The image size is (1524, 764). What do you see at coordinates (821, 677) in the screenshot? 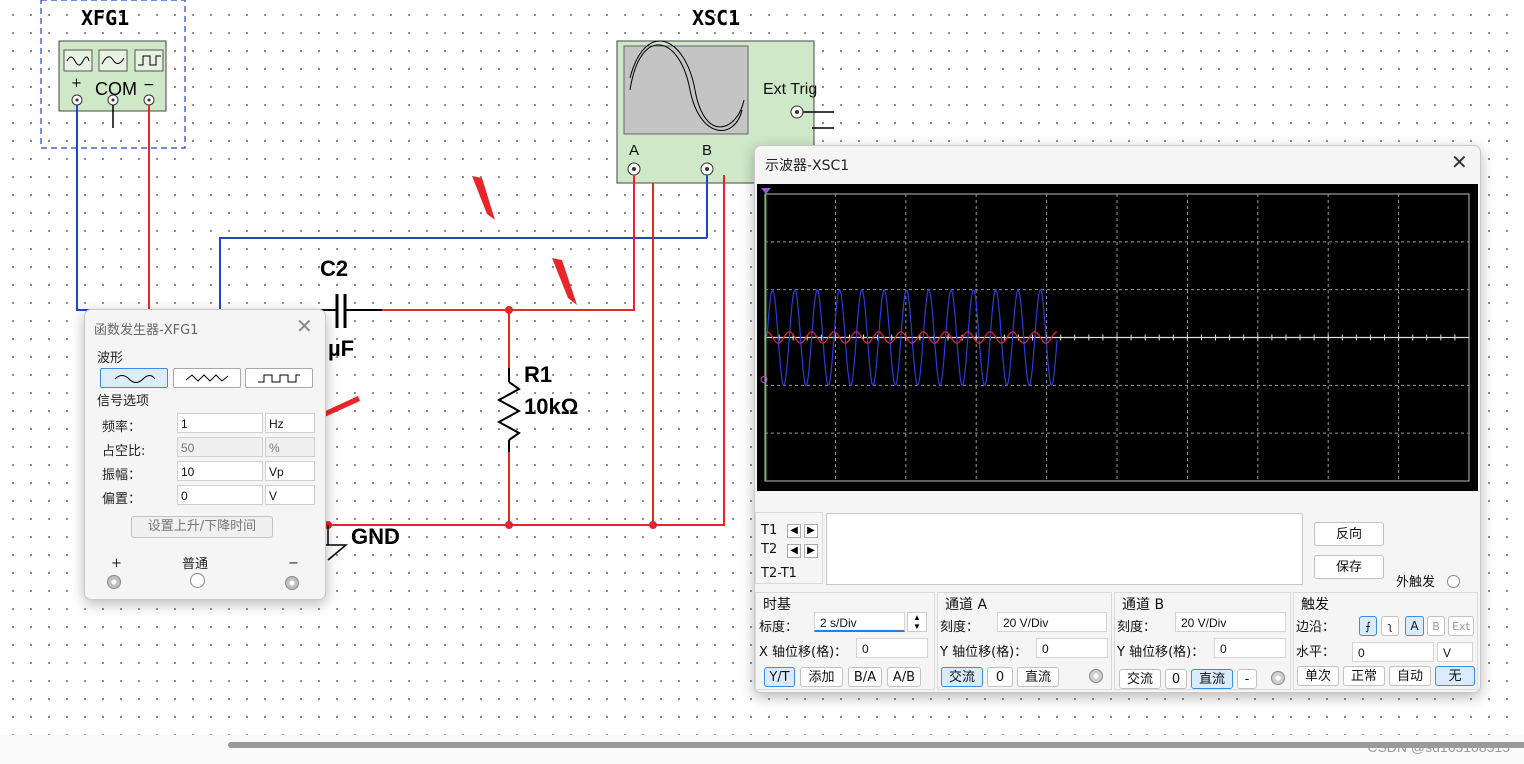
I see `osc-add-button: 添加` at bounding box center [821, 677].